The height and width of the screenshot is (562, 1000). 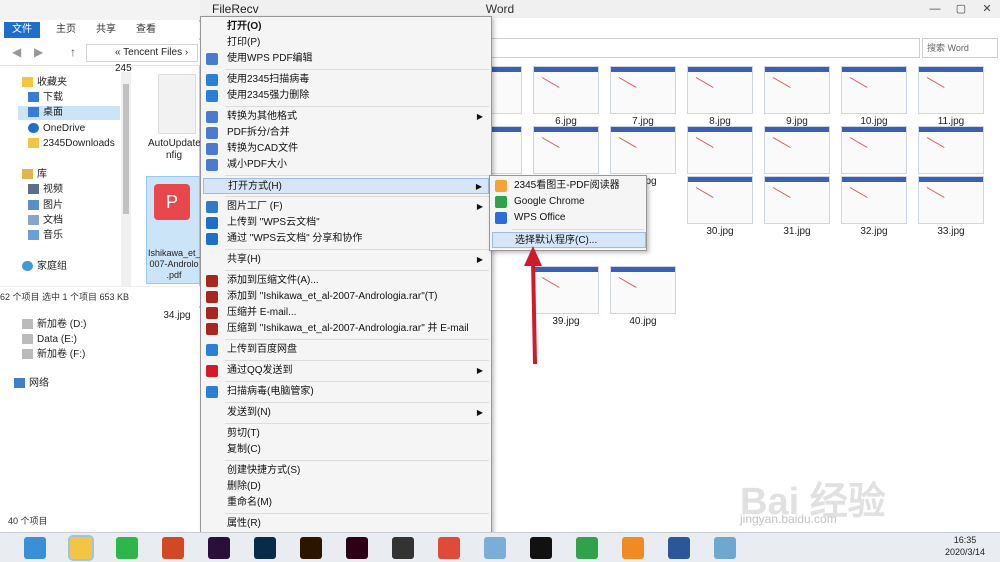 I want to click on menu-item: 创建快捷方式(S), so click(x=346, y=471).